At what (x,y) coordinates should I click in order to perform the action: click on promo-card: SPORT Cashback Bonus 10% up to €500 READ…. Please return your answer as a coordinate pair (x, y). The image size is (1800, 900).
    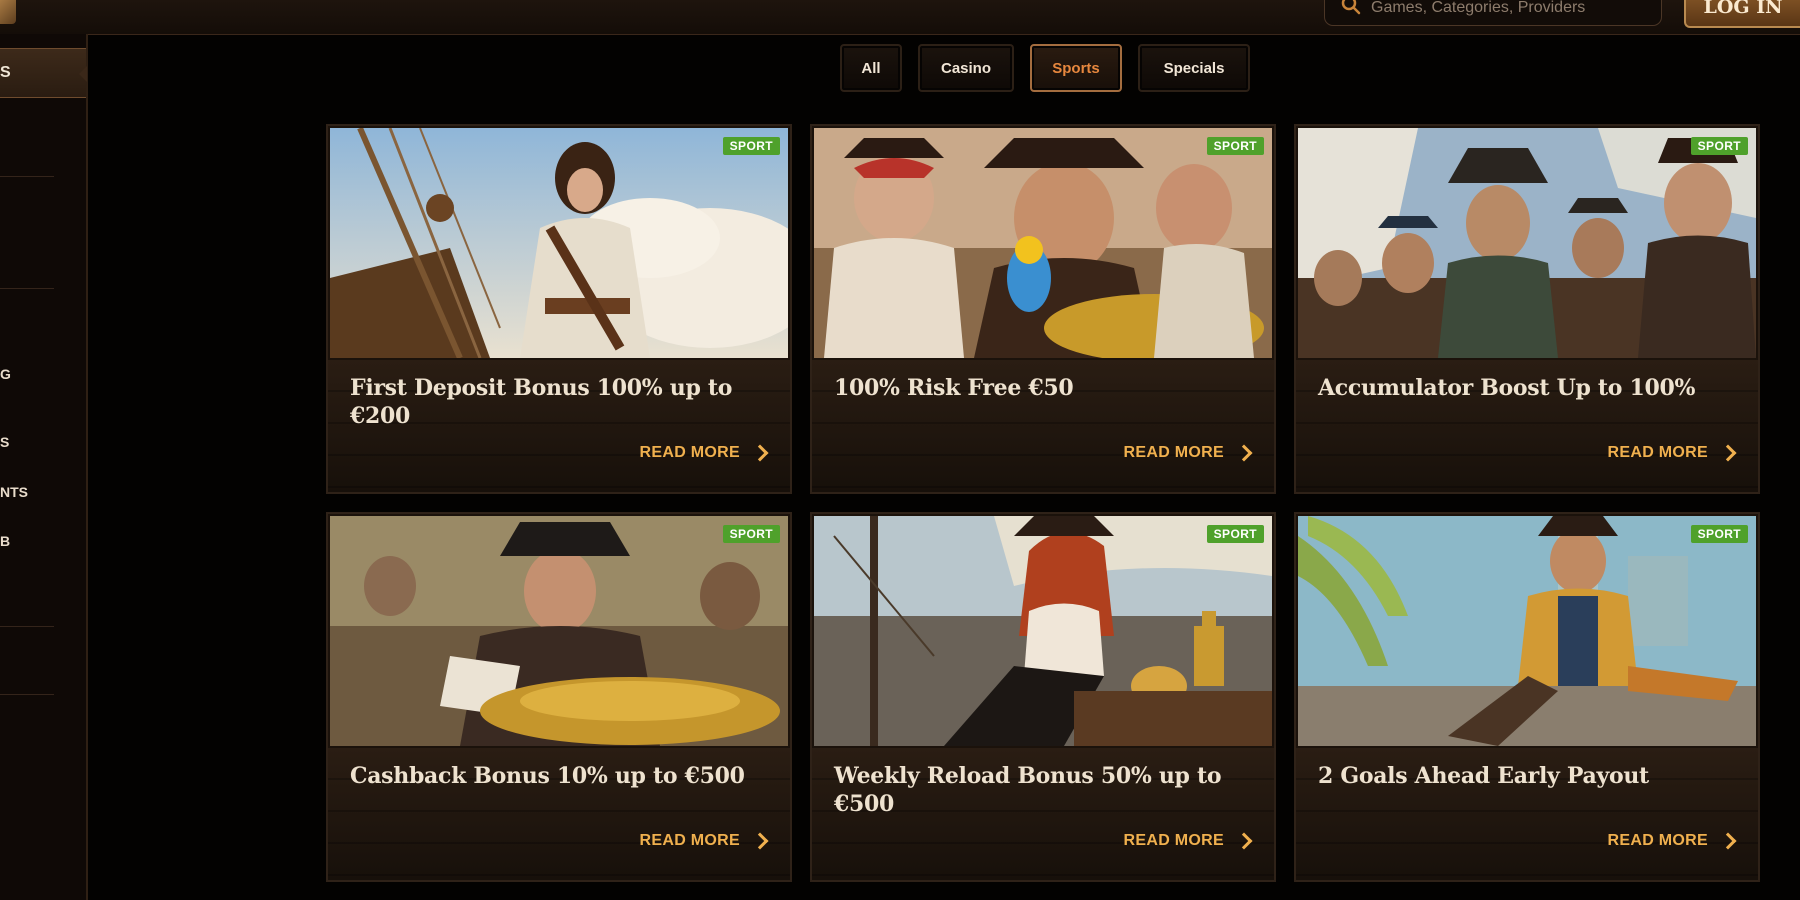
    Looking at the image, I should click on (559, 697).